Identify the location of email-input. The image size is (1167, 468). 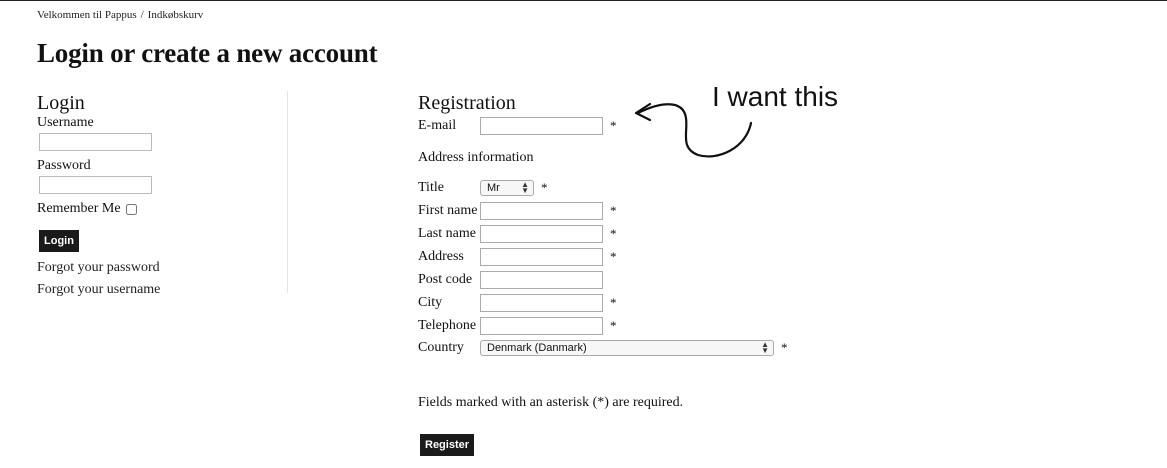
(541, 126).